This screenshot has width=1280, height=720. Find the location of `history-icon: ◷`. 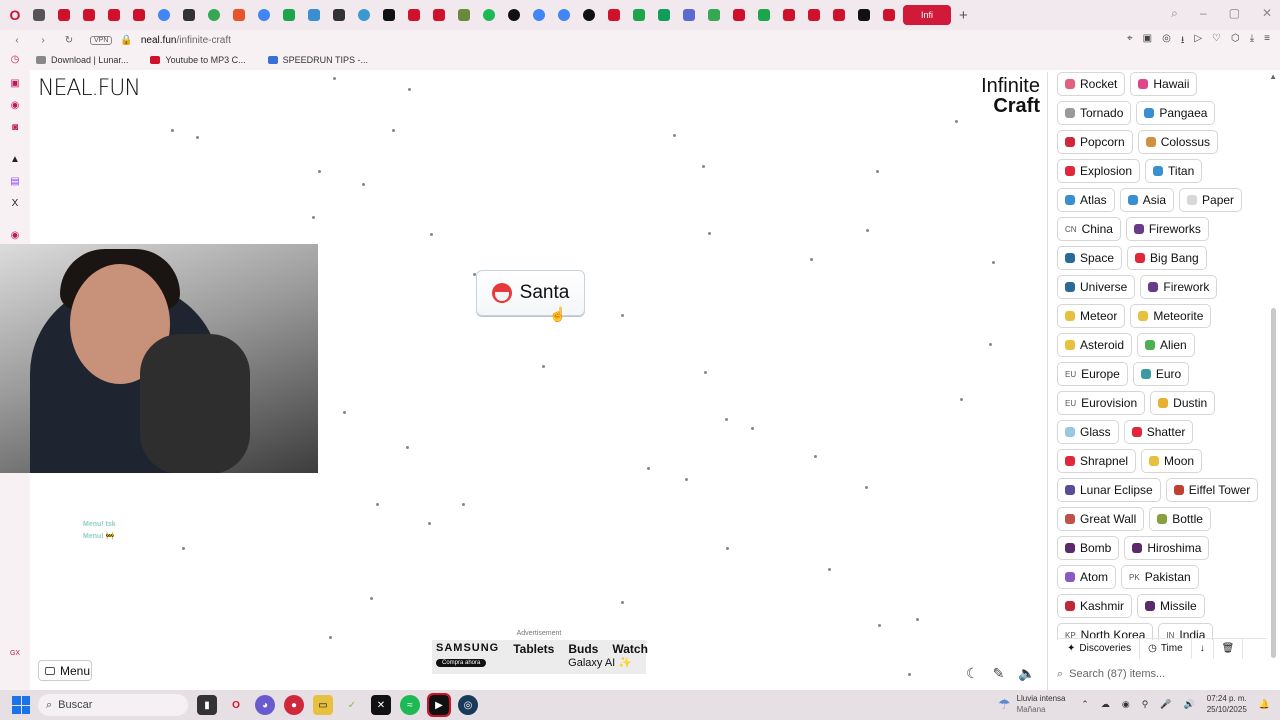

history-icon: ◷ is located at coordinates (15, 60).